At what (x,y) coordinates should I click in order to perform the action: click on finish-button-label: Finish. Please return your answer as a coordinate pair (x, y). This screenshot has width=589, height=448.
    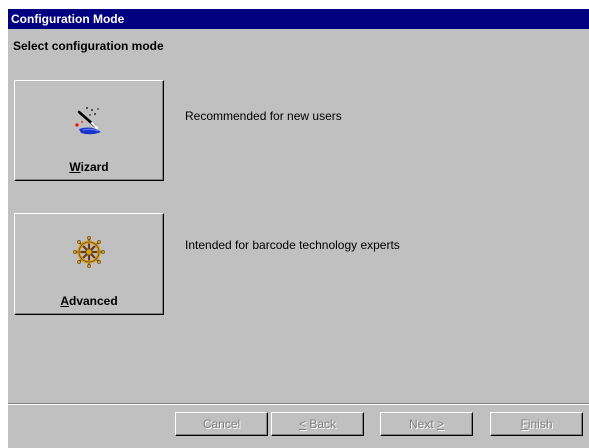
    Looking at the image, I should click on (536, 424).